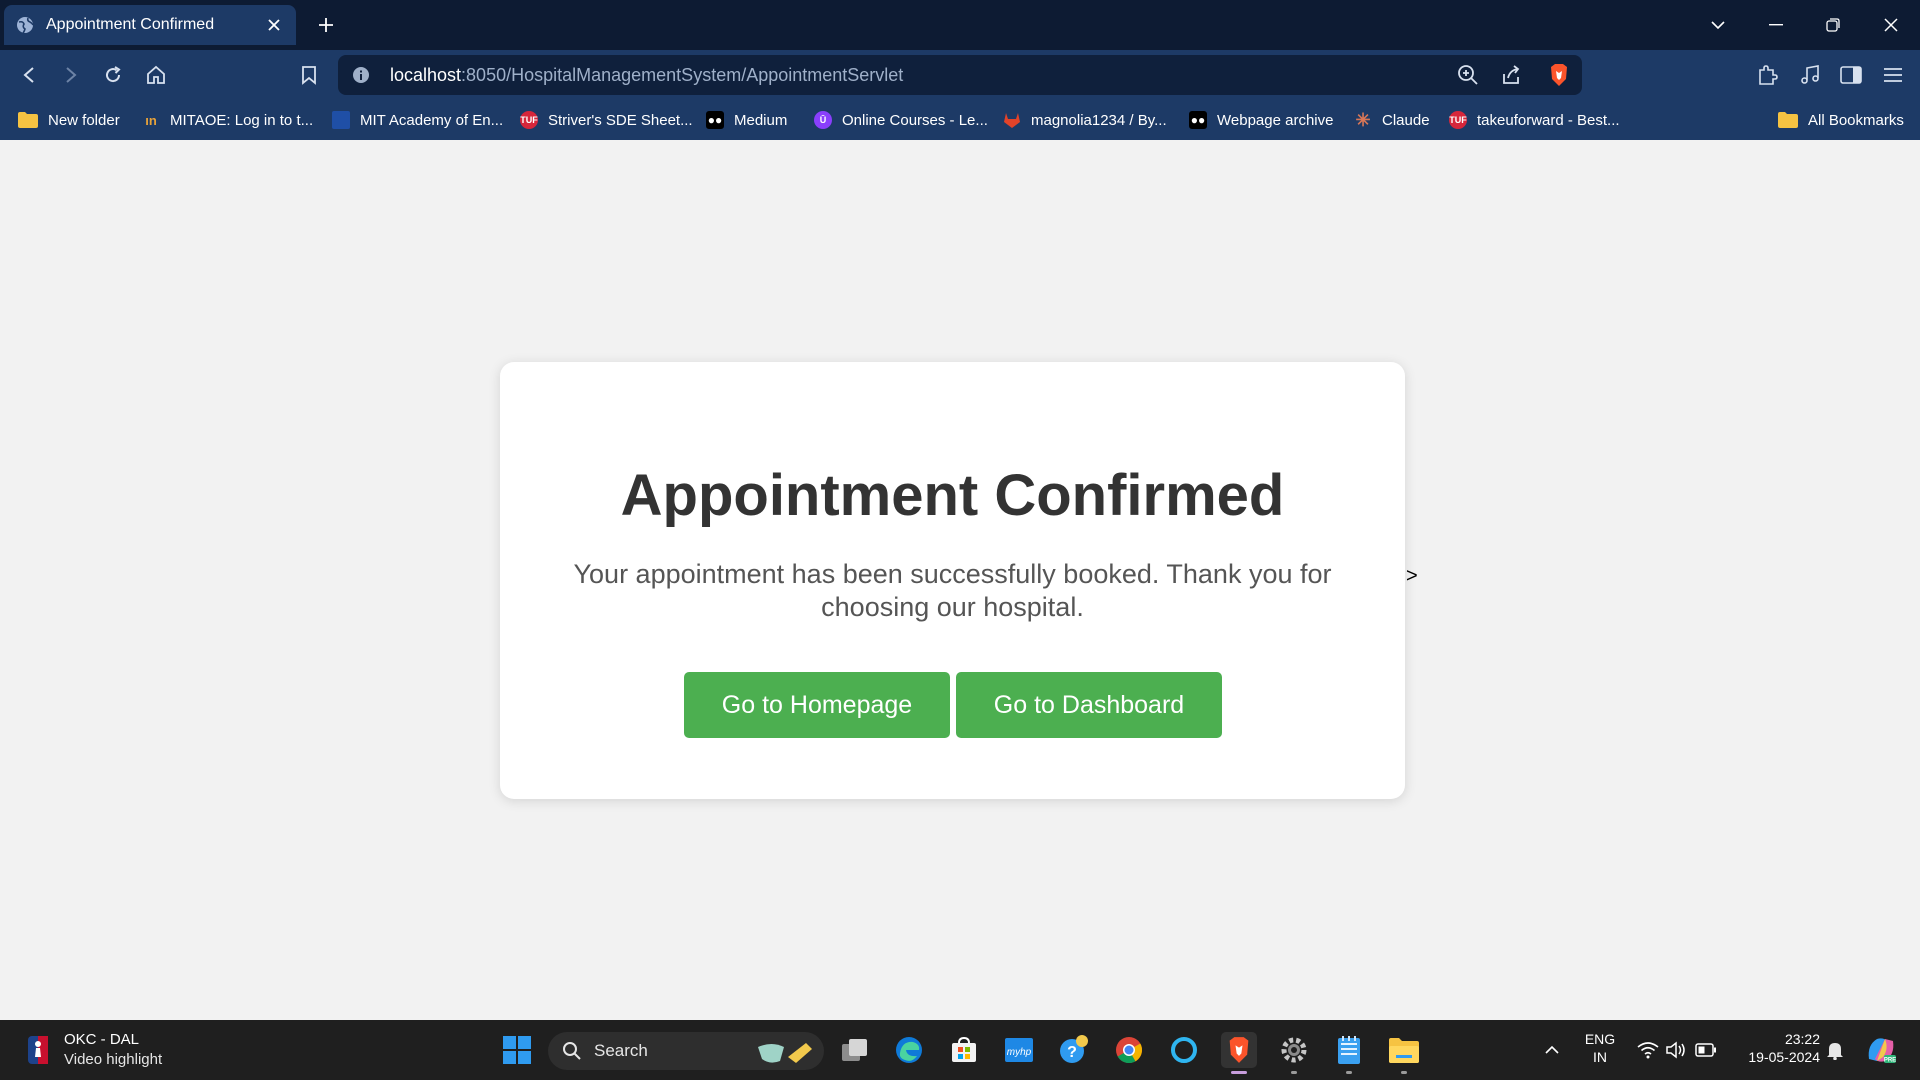  I want to click on tab-appointment-confirmed: Appointment Confirmed, so click(150, 25).